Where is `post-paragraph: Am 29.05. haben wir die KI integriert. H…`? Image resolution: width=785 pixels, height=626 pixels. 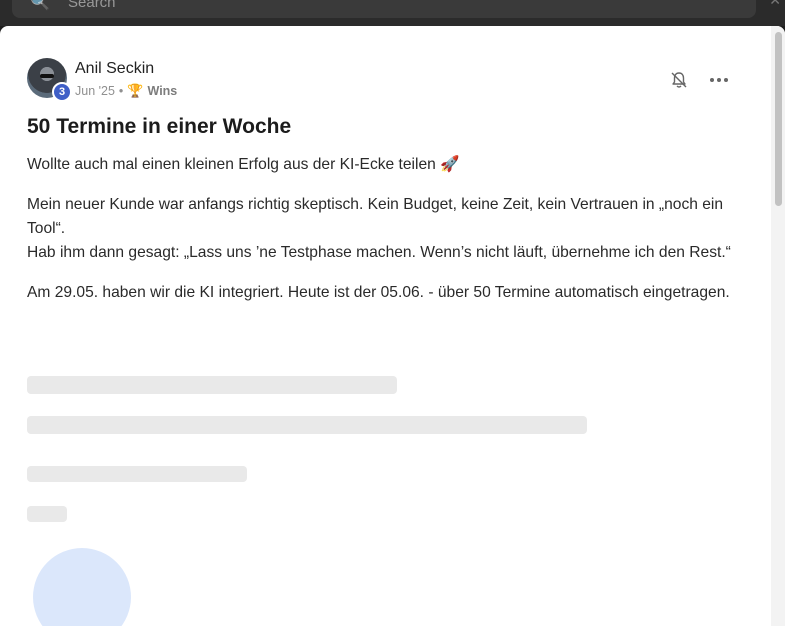
post-paragraph: Am 29.05. haben wir die KI integriert. H… is located at coordinates (378, 292).